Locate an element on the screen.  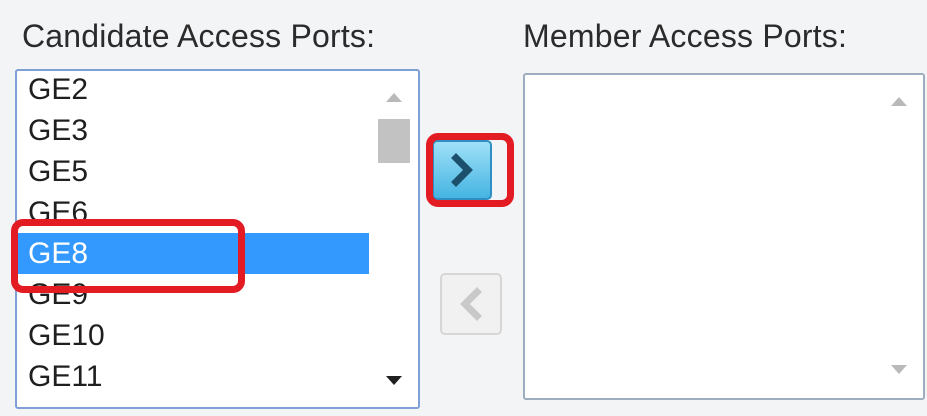
port-option: GE8 is located at coordinates (193, 253).